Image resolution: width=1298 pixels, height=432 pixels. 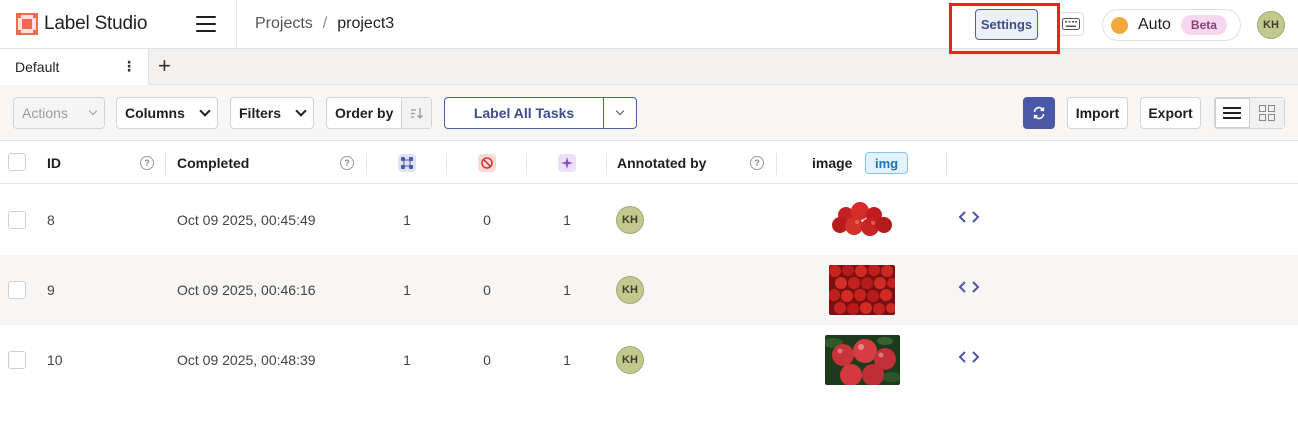 I want to click on annotations-icon, so click(x=407, y=163).